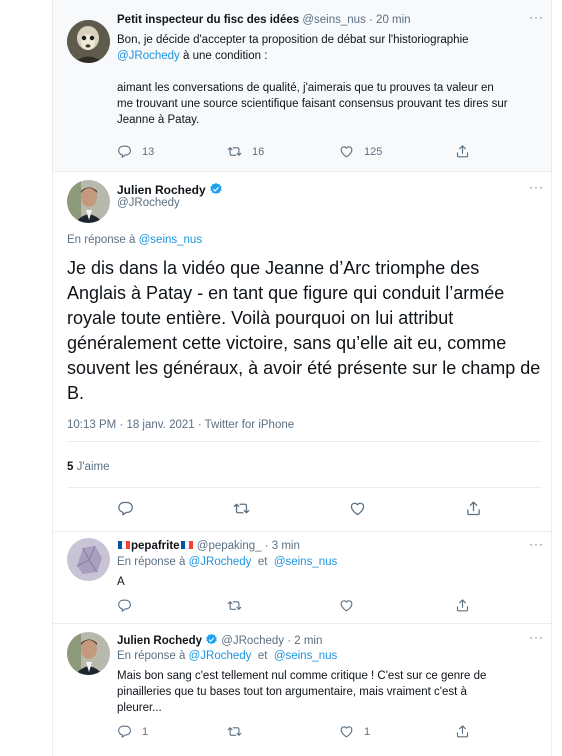 The image size is (562, 756). Describe the element at coordinates (367, 731) in the screenshot. I see `like-count: 1` at that location.